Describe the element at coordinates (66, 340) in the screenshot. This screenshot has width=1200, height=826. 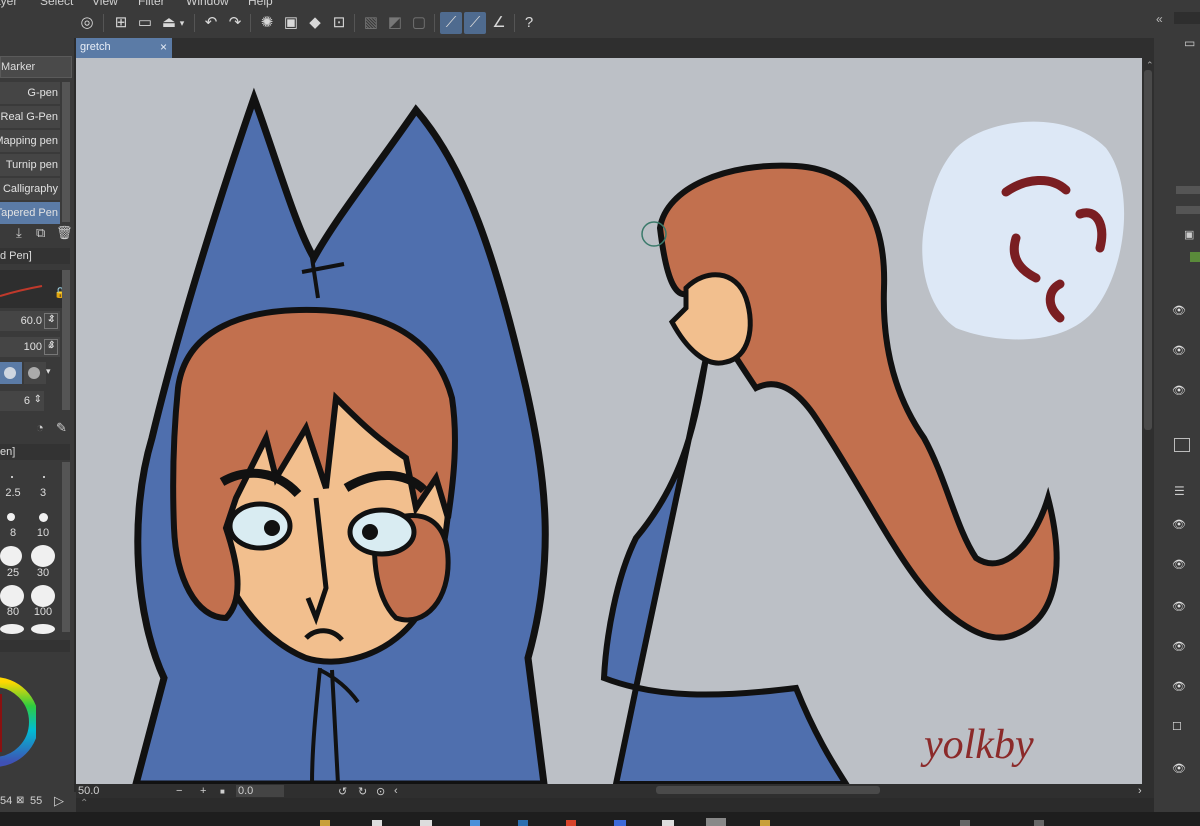
I see `tool-property-scrollbar` at that location.